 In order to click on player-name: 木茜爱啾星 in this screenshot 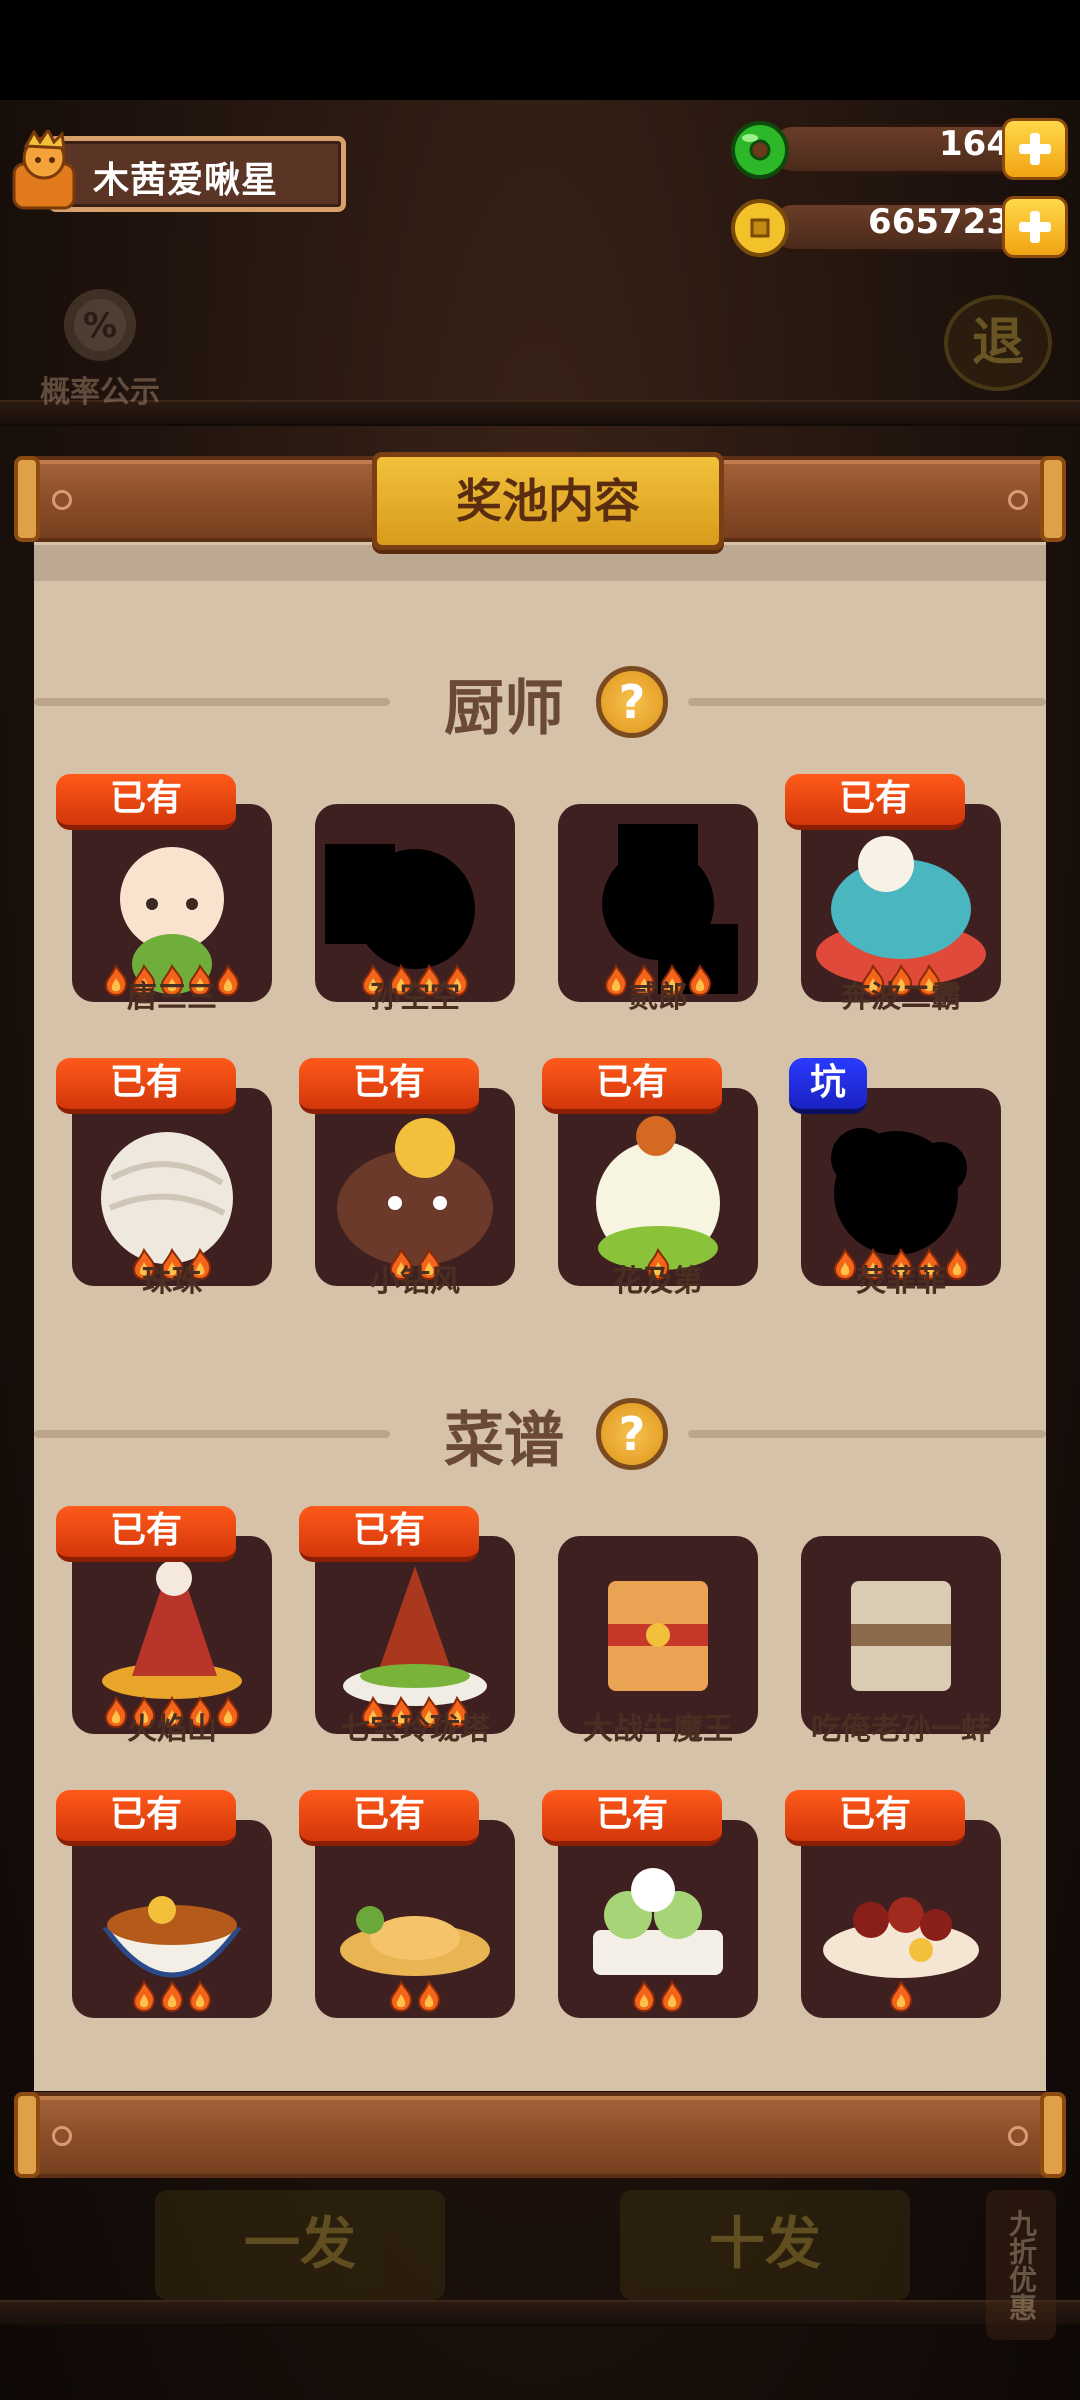, I will do `click(186, 180)`.